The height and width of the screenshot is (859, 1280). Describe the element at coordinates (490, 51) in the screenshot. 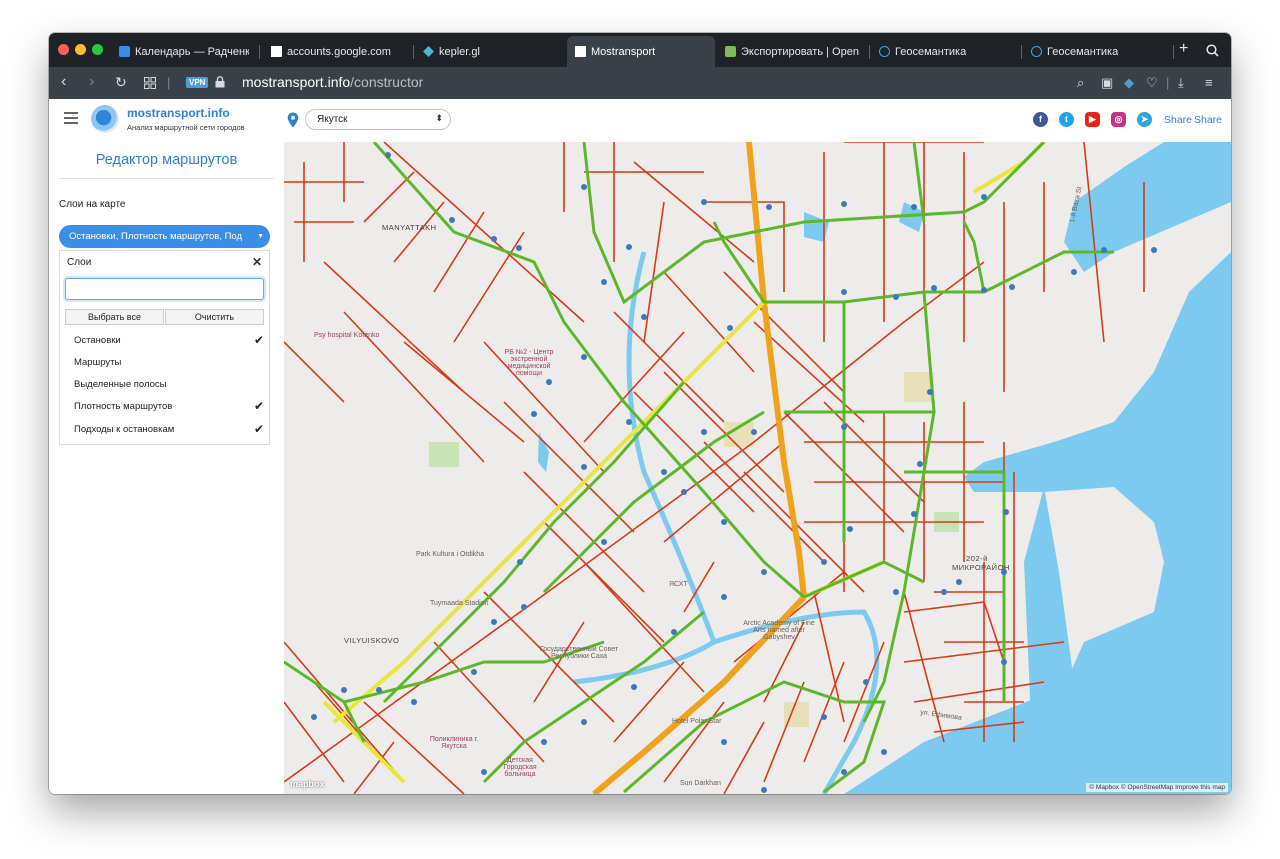

I see `tab-kepler: kepler.gl` at that location.